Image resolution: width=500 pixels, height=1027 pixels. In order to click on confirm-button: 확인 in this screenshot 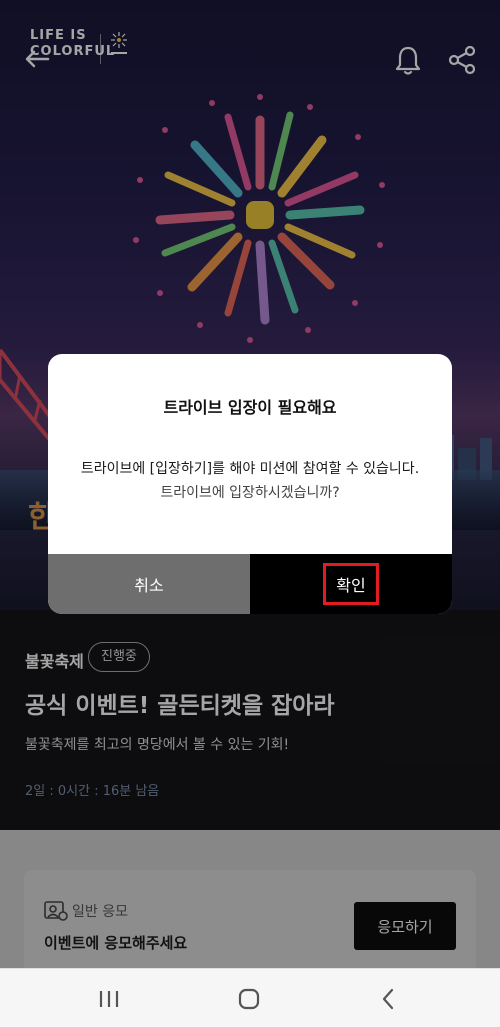, I will do `click(351, 584)`.